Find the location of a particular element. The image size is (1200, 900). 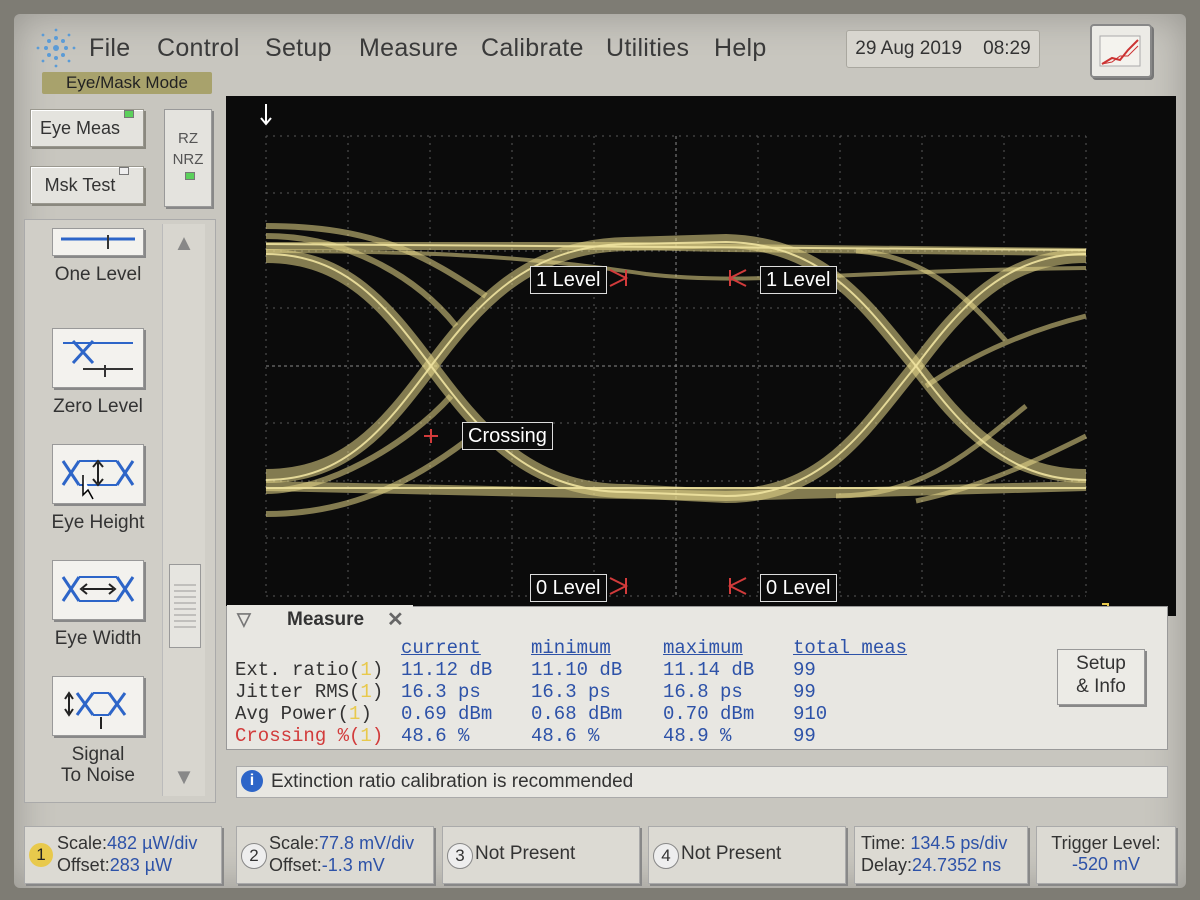

channel-1-badge: 1 is located at coordinates (41, 855).